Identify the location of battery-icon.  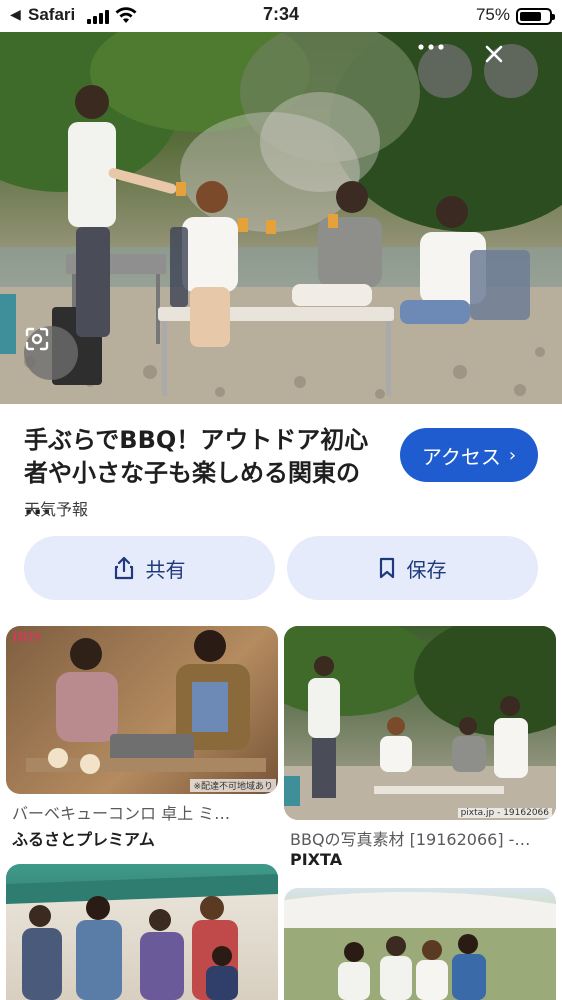
(535, 16).